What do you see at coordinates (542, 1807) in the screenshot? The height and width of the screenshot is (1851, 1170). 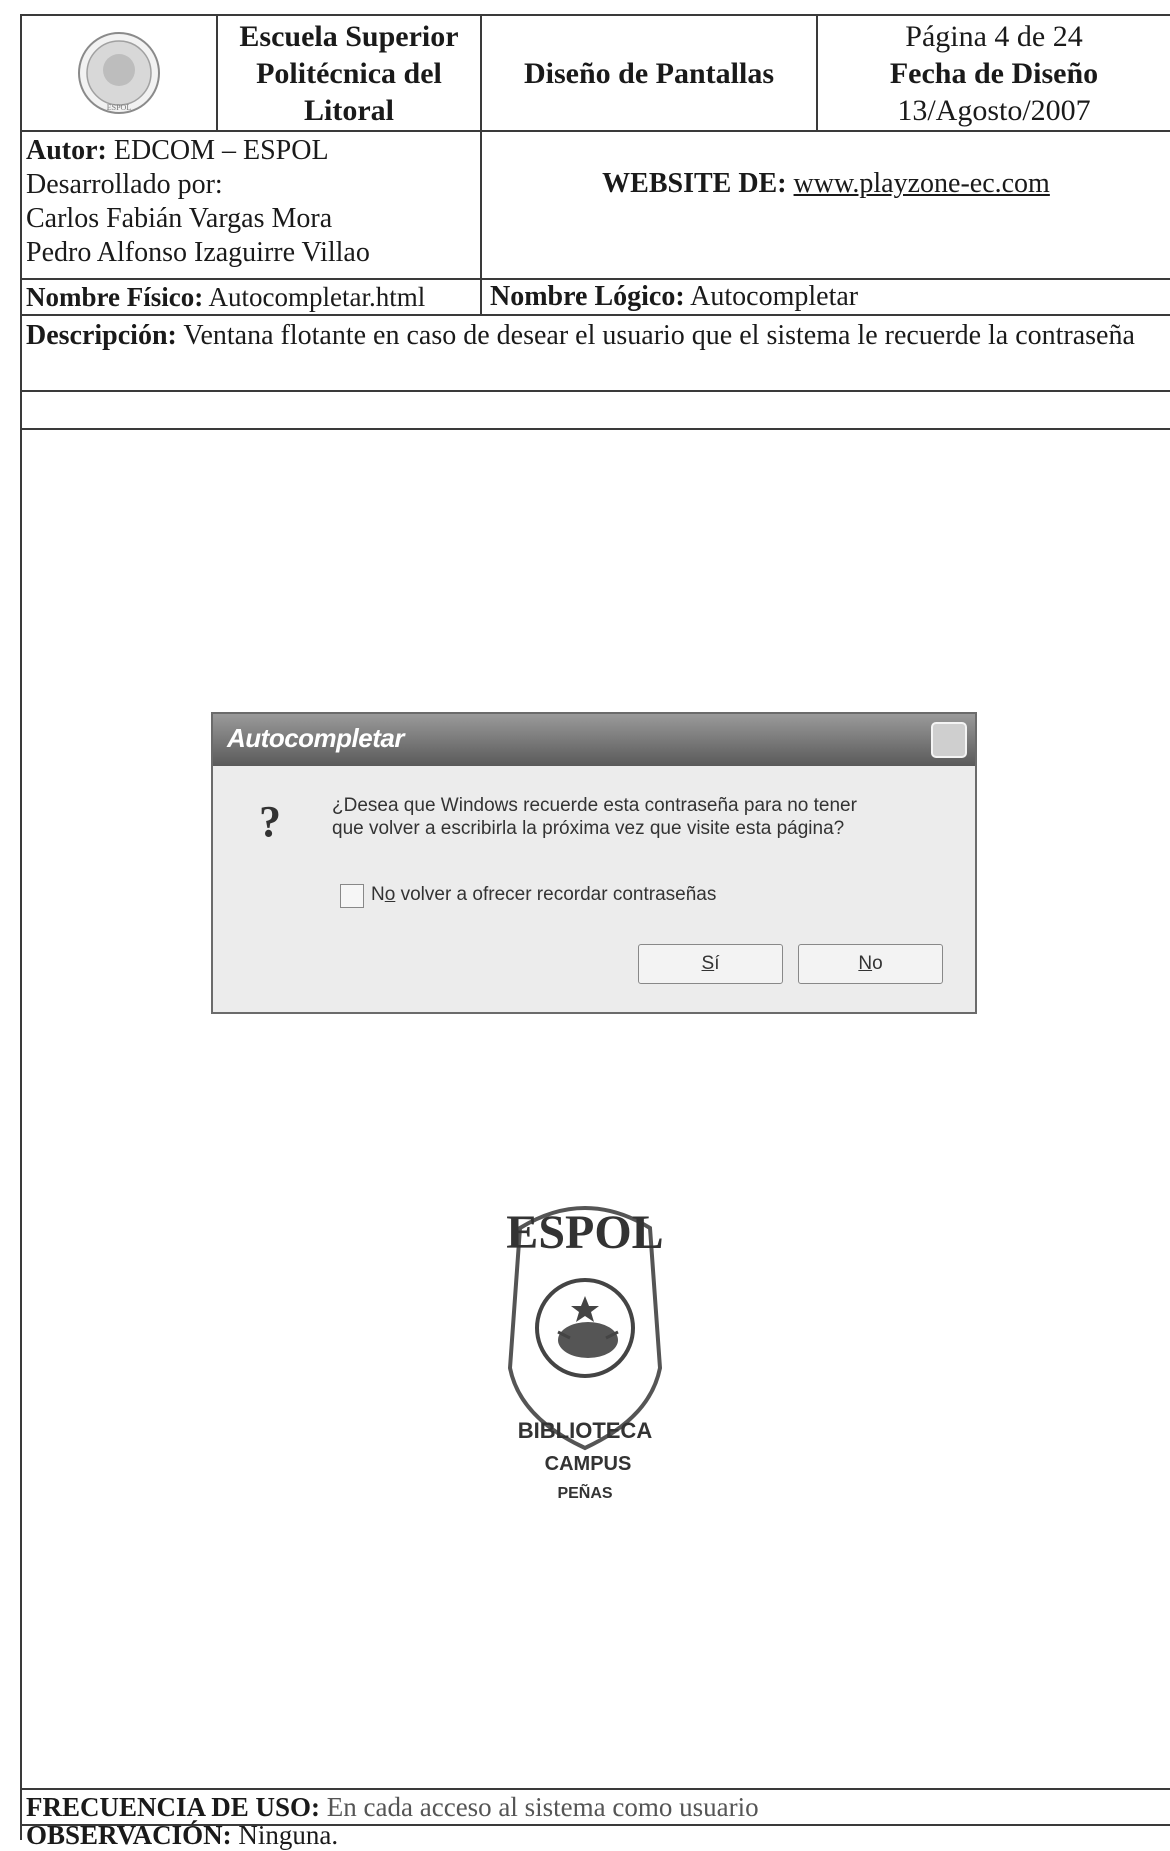 I see `frequency-value: En cada acceso al sistema como usuario` at bounding box center [542, 1807].